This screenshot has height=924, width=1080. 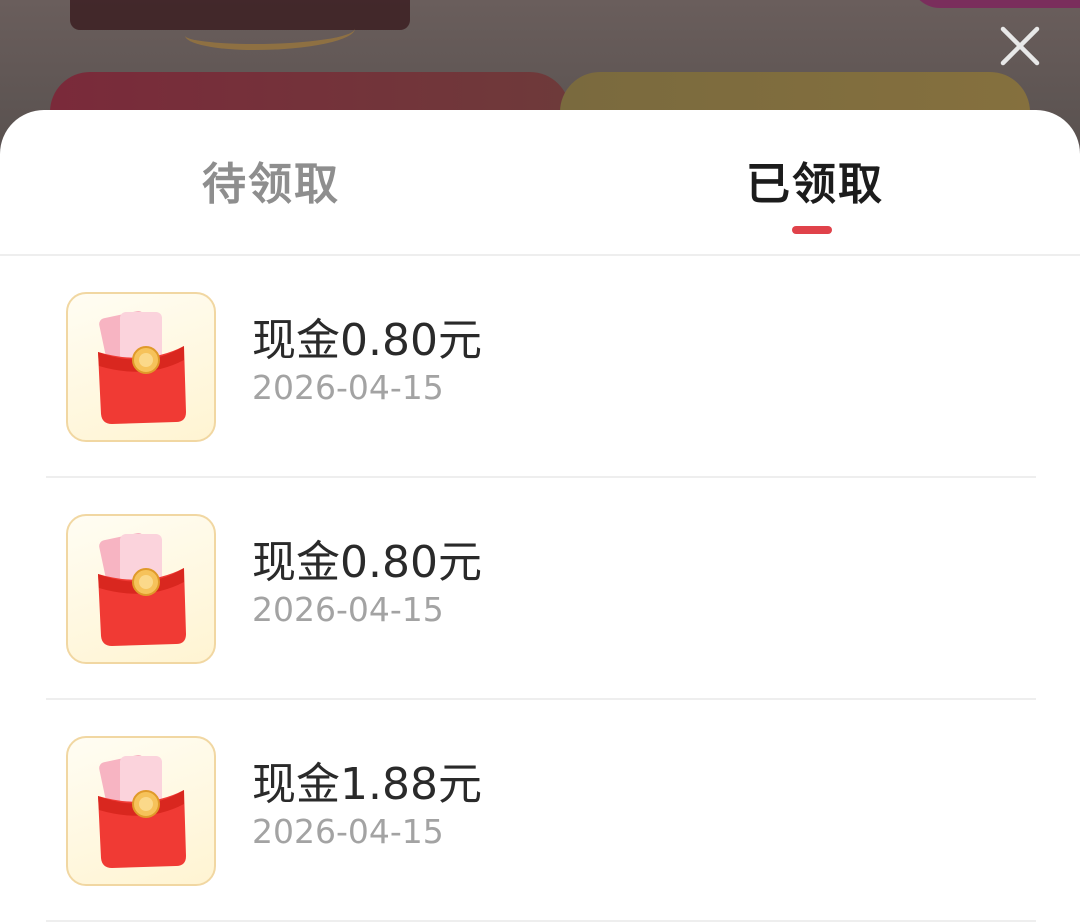 What do you see at coordinates (367, 784) in the screenshot?
I see `record-title: 现金1.88元` at bounding box center [367, 784].